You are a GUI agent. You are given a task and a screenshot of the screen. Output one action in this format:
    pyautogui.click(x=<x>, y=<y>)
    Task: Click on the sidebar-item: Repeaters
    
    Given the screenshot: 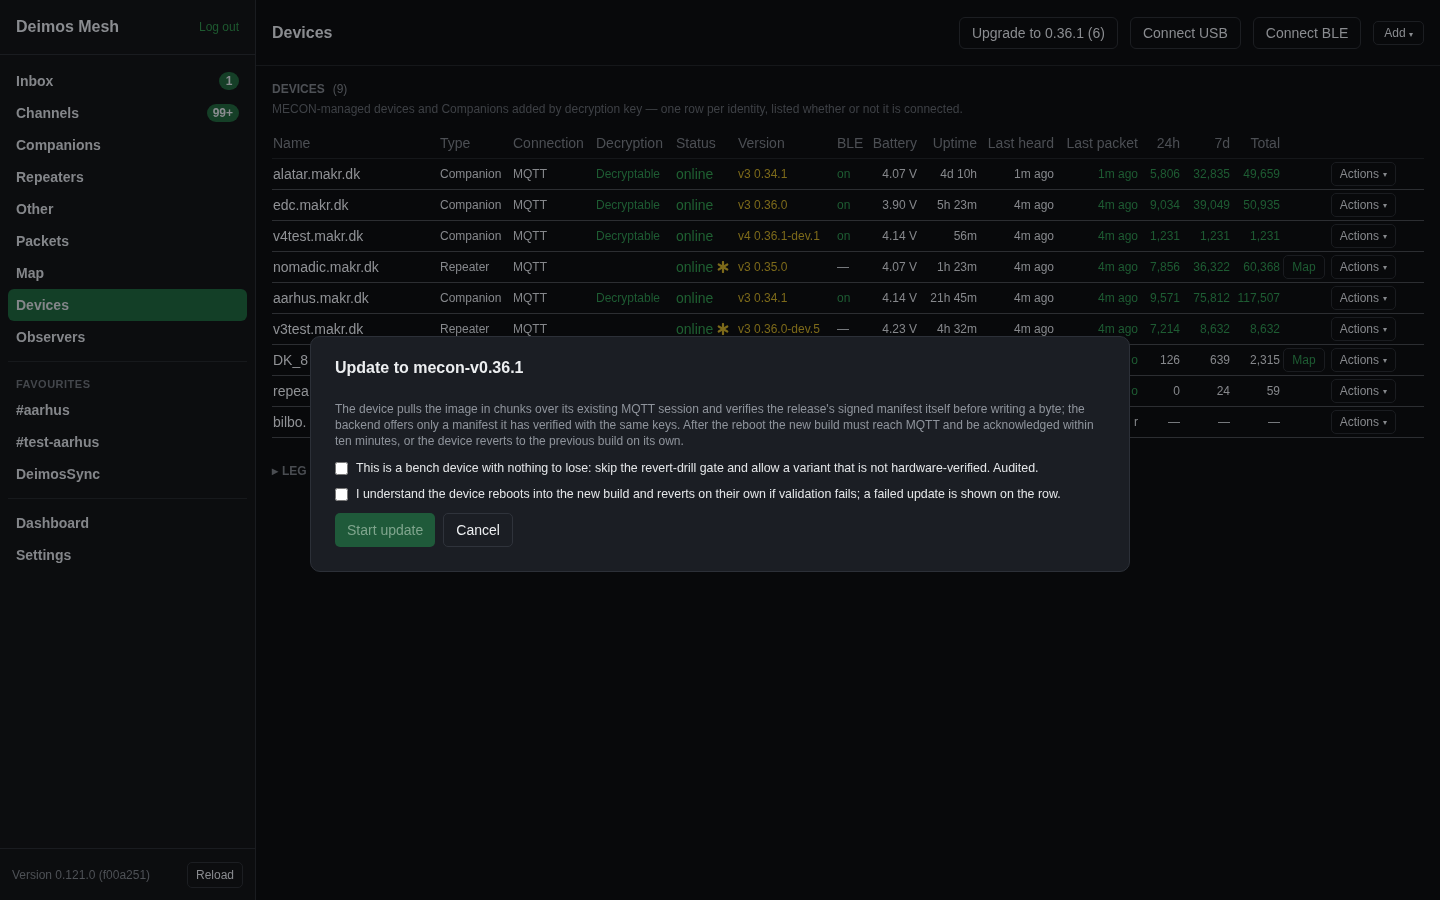 What is the action you would take?
    pyautogui.click(x=127, y=177)
    